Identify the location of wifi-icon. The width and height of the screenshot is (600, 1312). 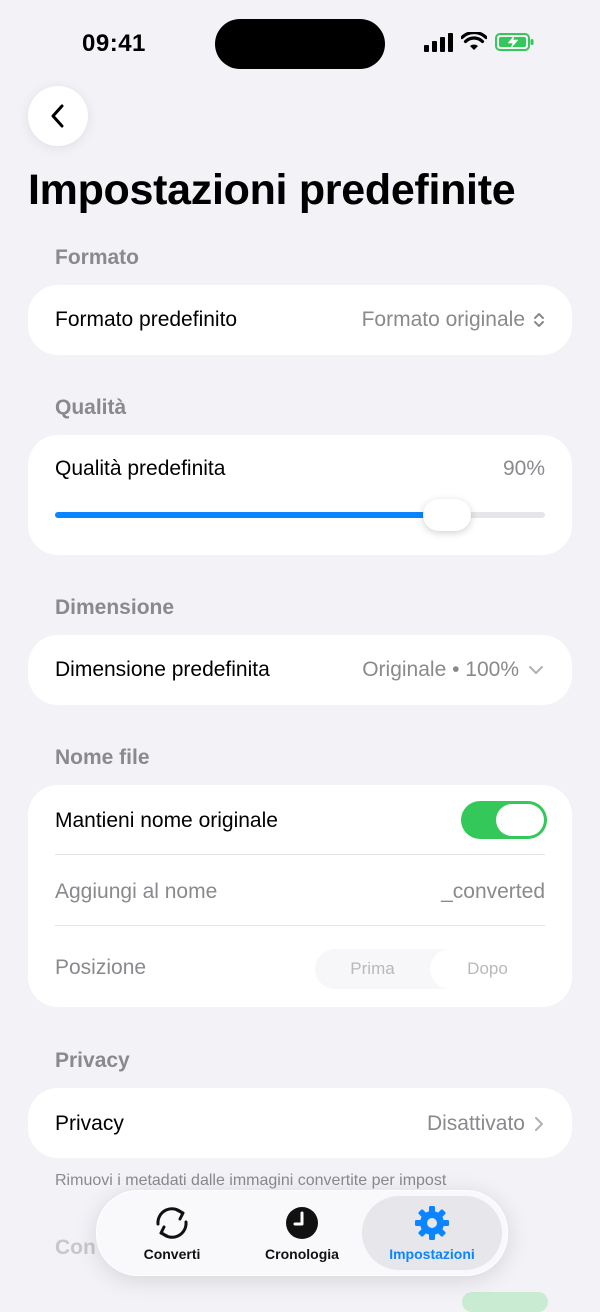
(474, 41).